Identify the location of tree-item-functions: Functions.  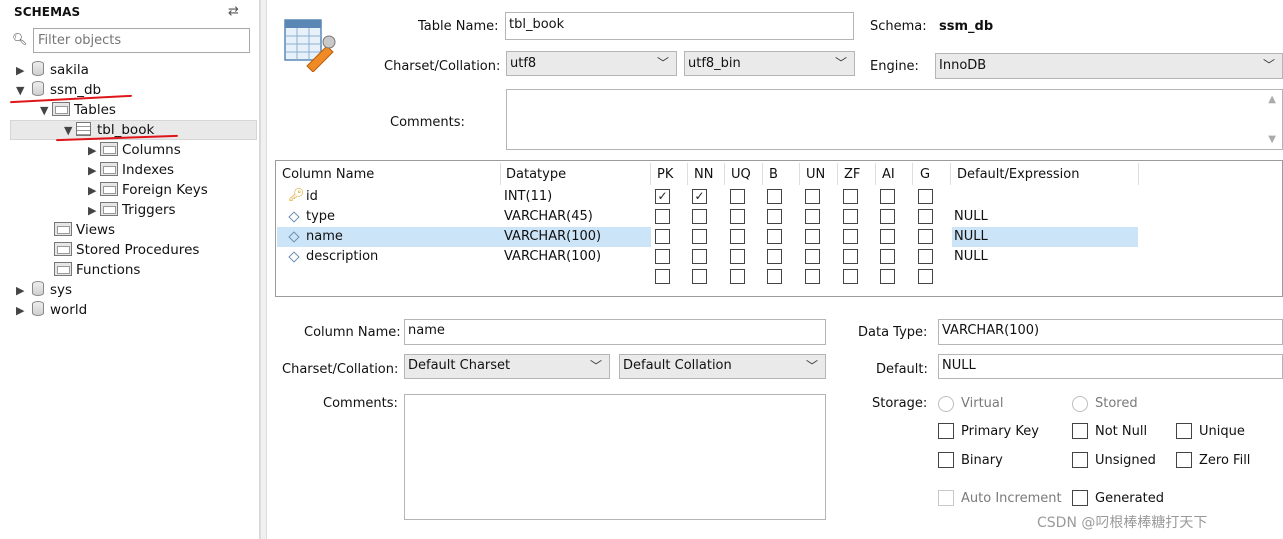
(97, 270).